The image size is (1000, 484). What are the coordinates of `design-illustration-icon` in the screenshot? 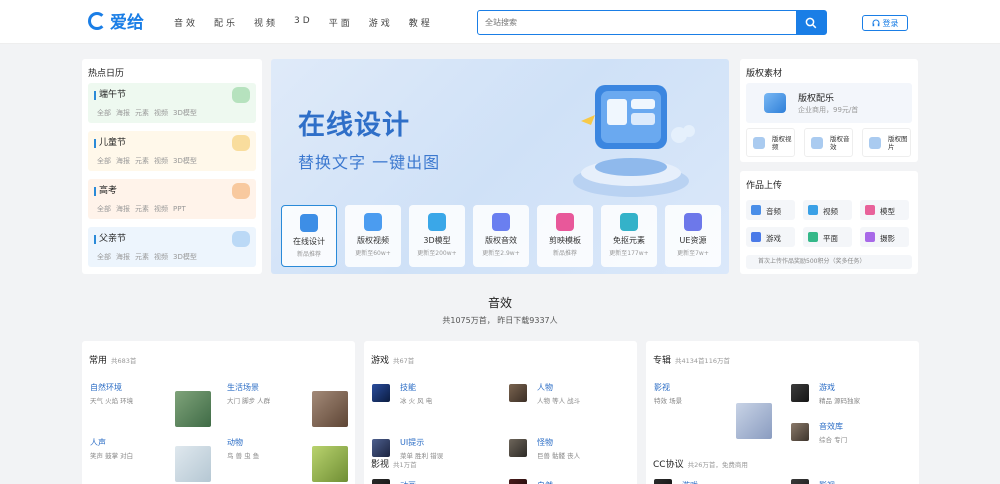 It's located at (634, 141).